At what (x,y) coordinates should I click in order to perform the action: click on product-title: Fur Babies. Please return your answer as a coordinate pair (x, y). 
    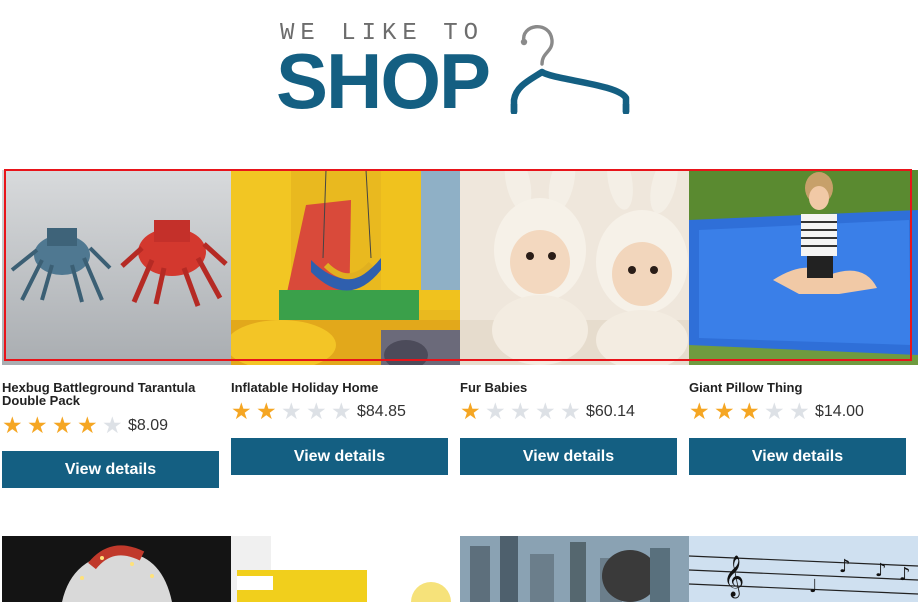
    Looking at the image, I should click on (568, 387).